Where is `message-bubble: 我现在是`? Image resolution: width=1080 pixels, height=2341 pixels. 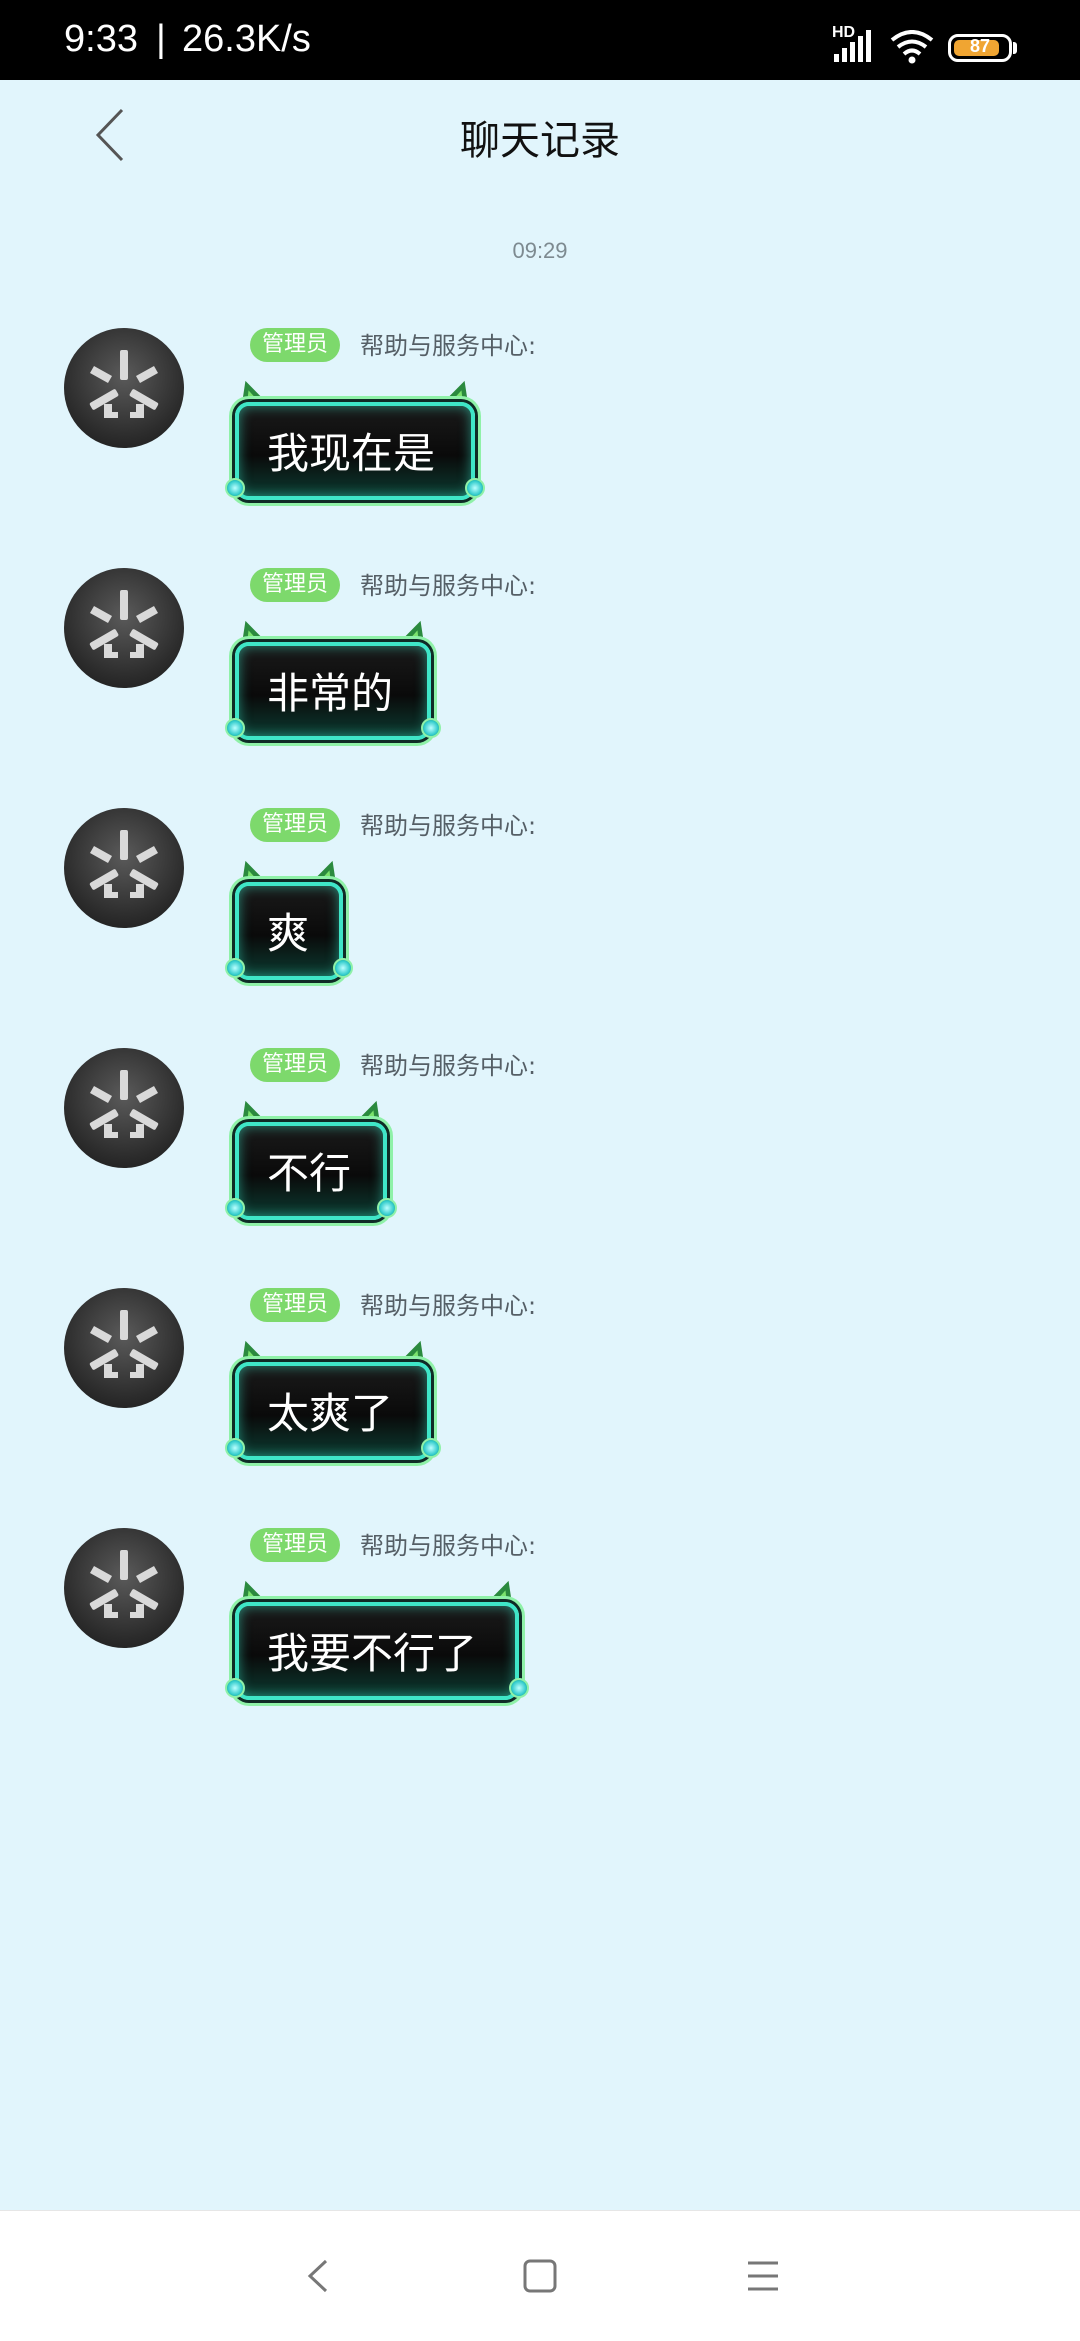
message-bubble: 我现在是 is located at coordinates (355, 440).